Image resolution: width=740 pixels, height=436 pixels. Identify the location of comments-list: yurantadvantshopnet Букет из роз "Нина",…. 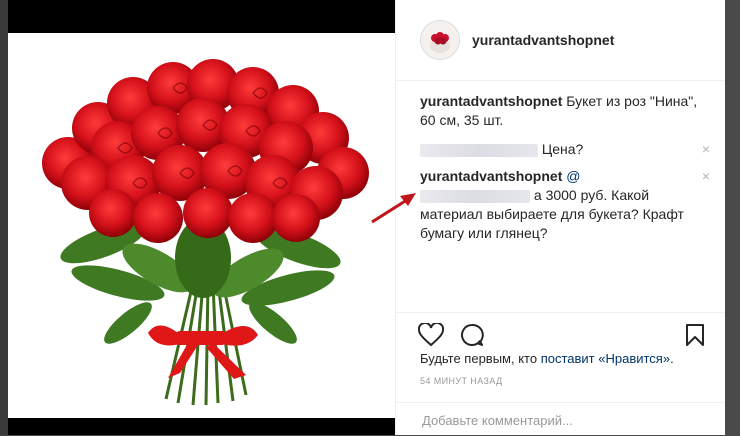
(565, 171).